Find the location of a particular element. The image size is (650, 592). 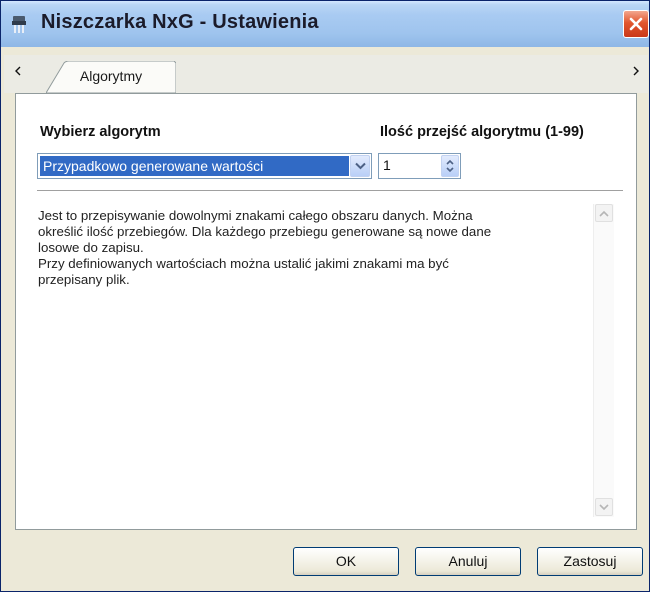

ok-button: OK is located at coordinates (346, 561).